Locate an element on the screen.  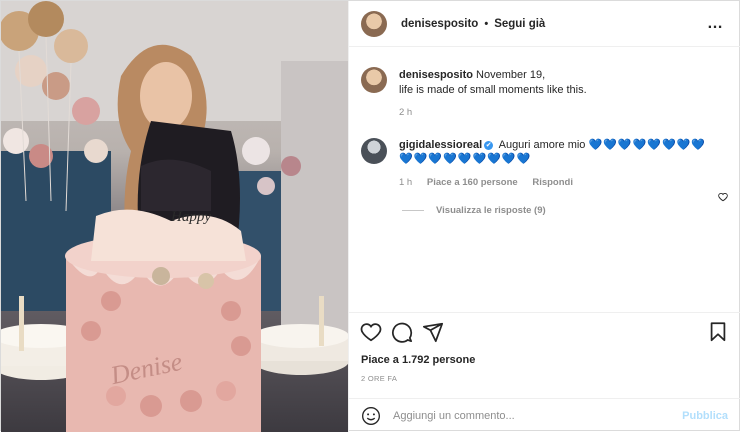
caption-username: denisesposito is located at coordinates (436, 75).